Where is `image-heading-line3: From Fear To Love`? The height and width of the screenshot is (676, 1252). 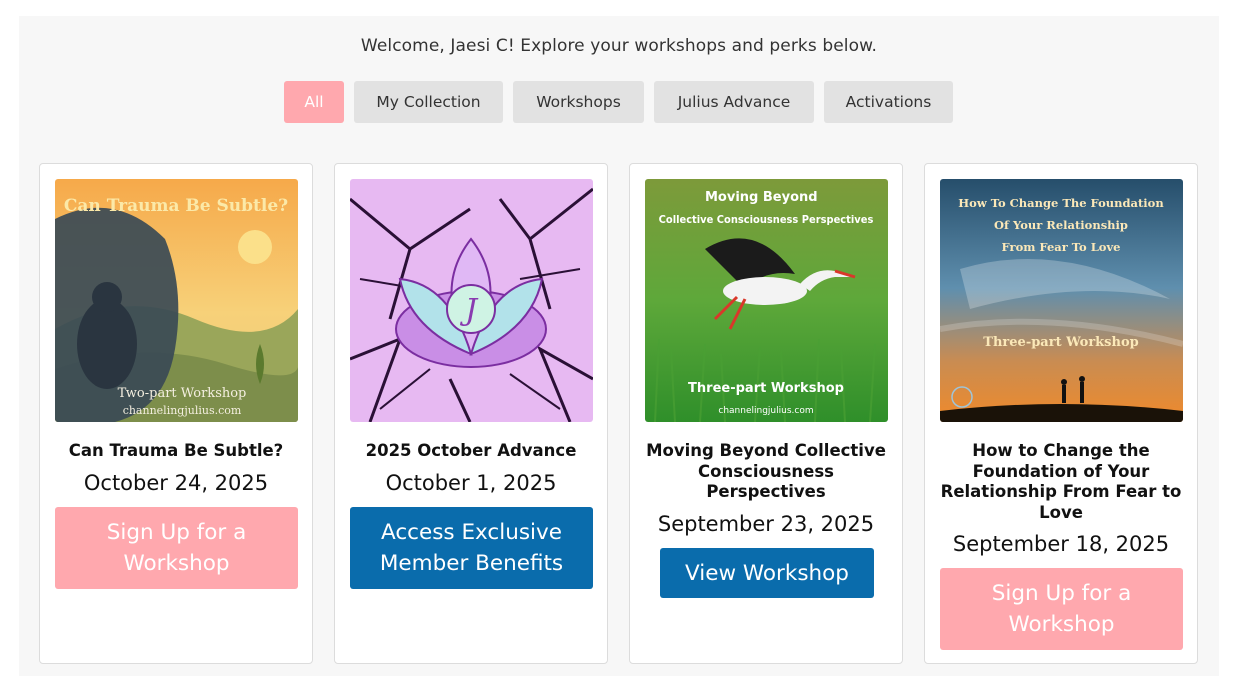
image-heading-line3: From Fear To Love is located at coordinates (1061, 247).